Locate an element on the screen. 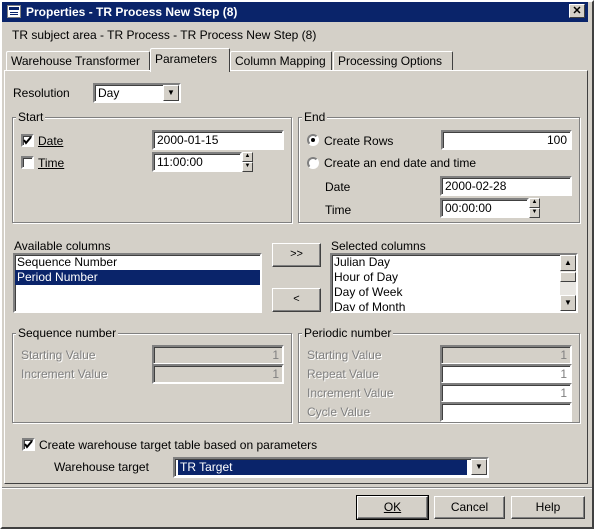 The height and width of the screenshot is (529, 594). seq-increment-value-label: Increment Value is located at coordinates (64, 374).